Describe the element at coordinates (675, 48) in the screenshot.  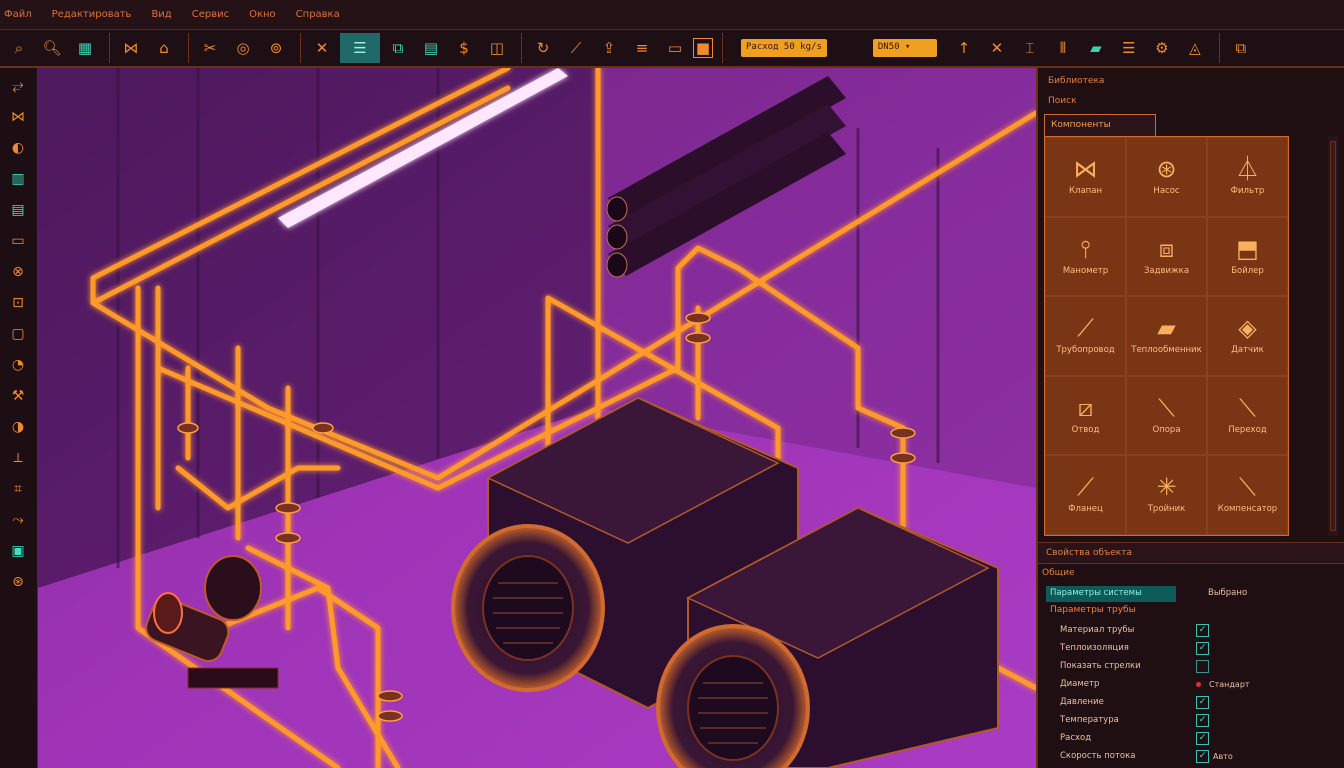
I see `panel-icon: ▭` at that location.